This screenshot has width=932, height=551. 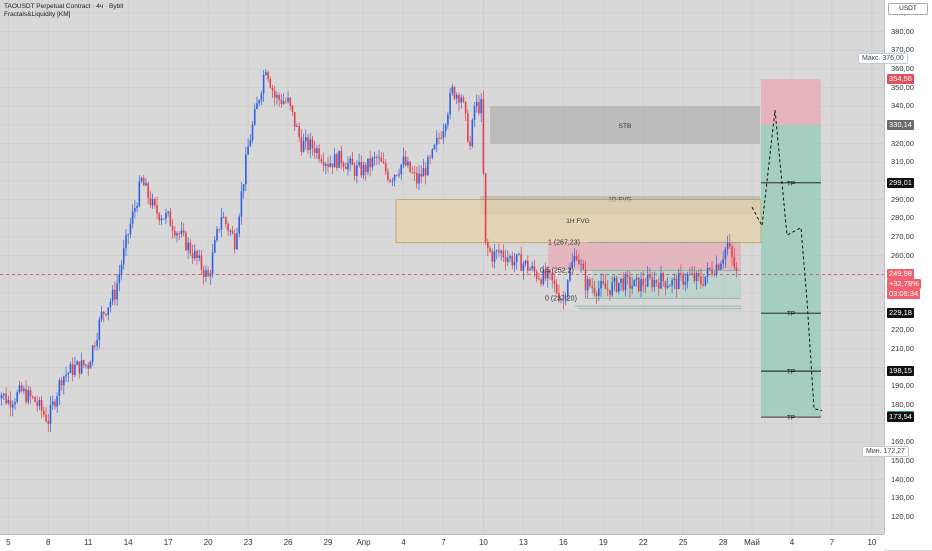 I want to click on time-tick: 29, so click(x=328, y=542).